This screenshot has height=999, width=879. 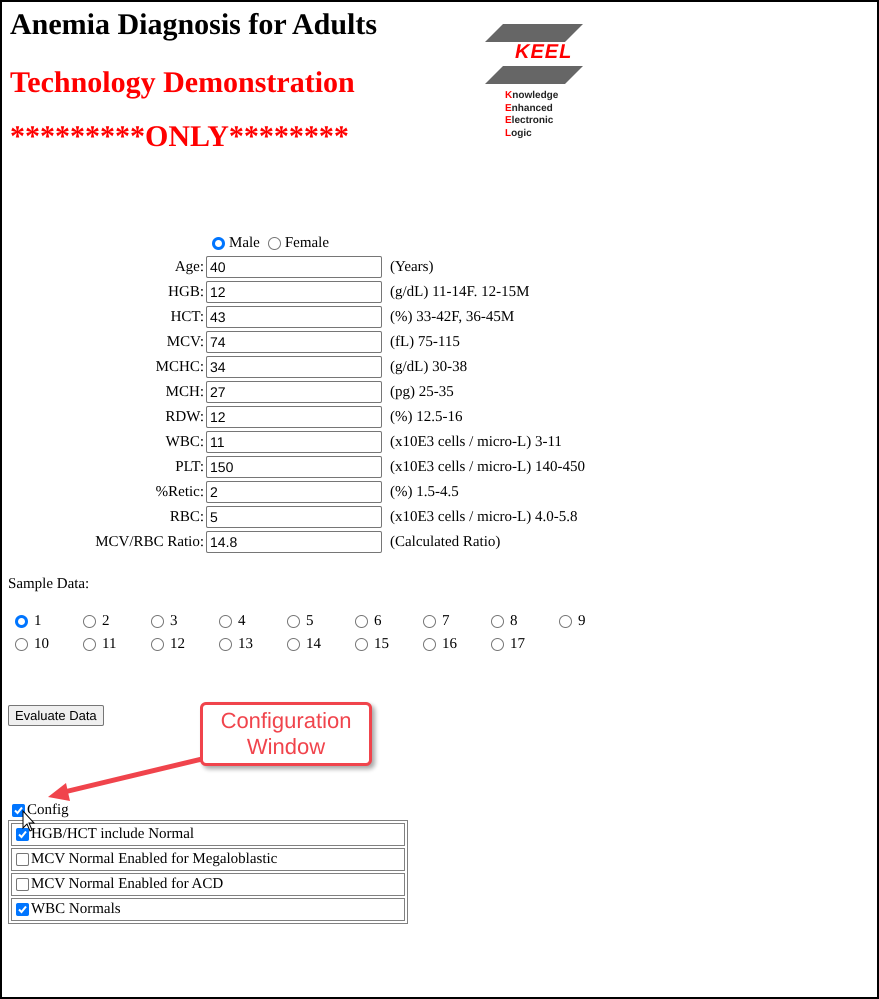 What do you see at coordinates (109, 644) in the screenshot?
I see `radio-label: 11` at bounding box center [109, 644].